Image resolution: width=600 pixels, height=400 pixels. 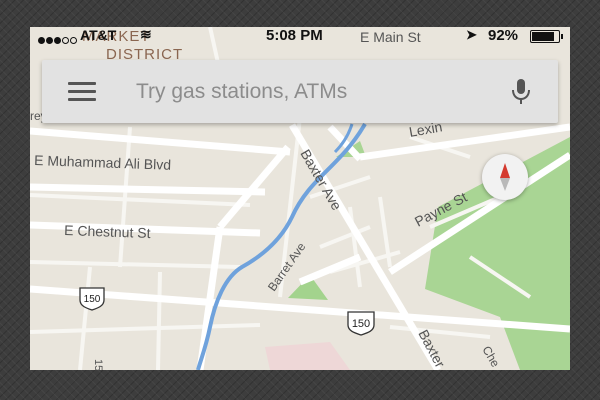 What do you see at coordinates (562, 36) in the screenshot?
I see `battery-tip` at bounding box center [562, 36].